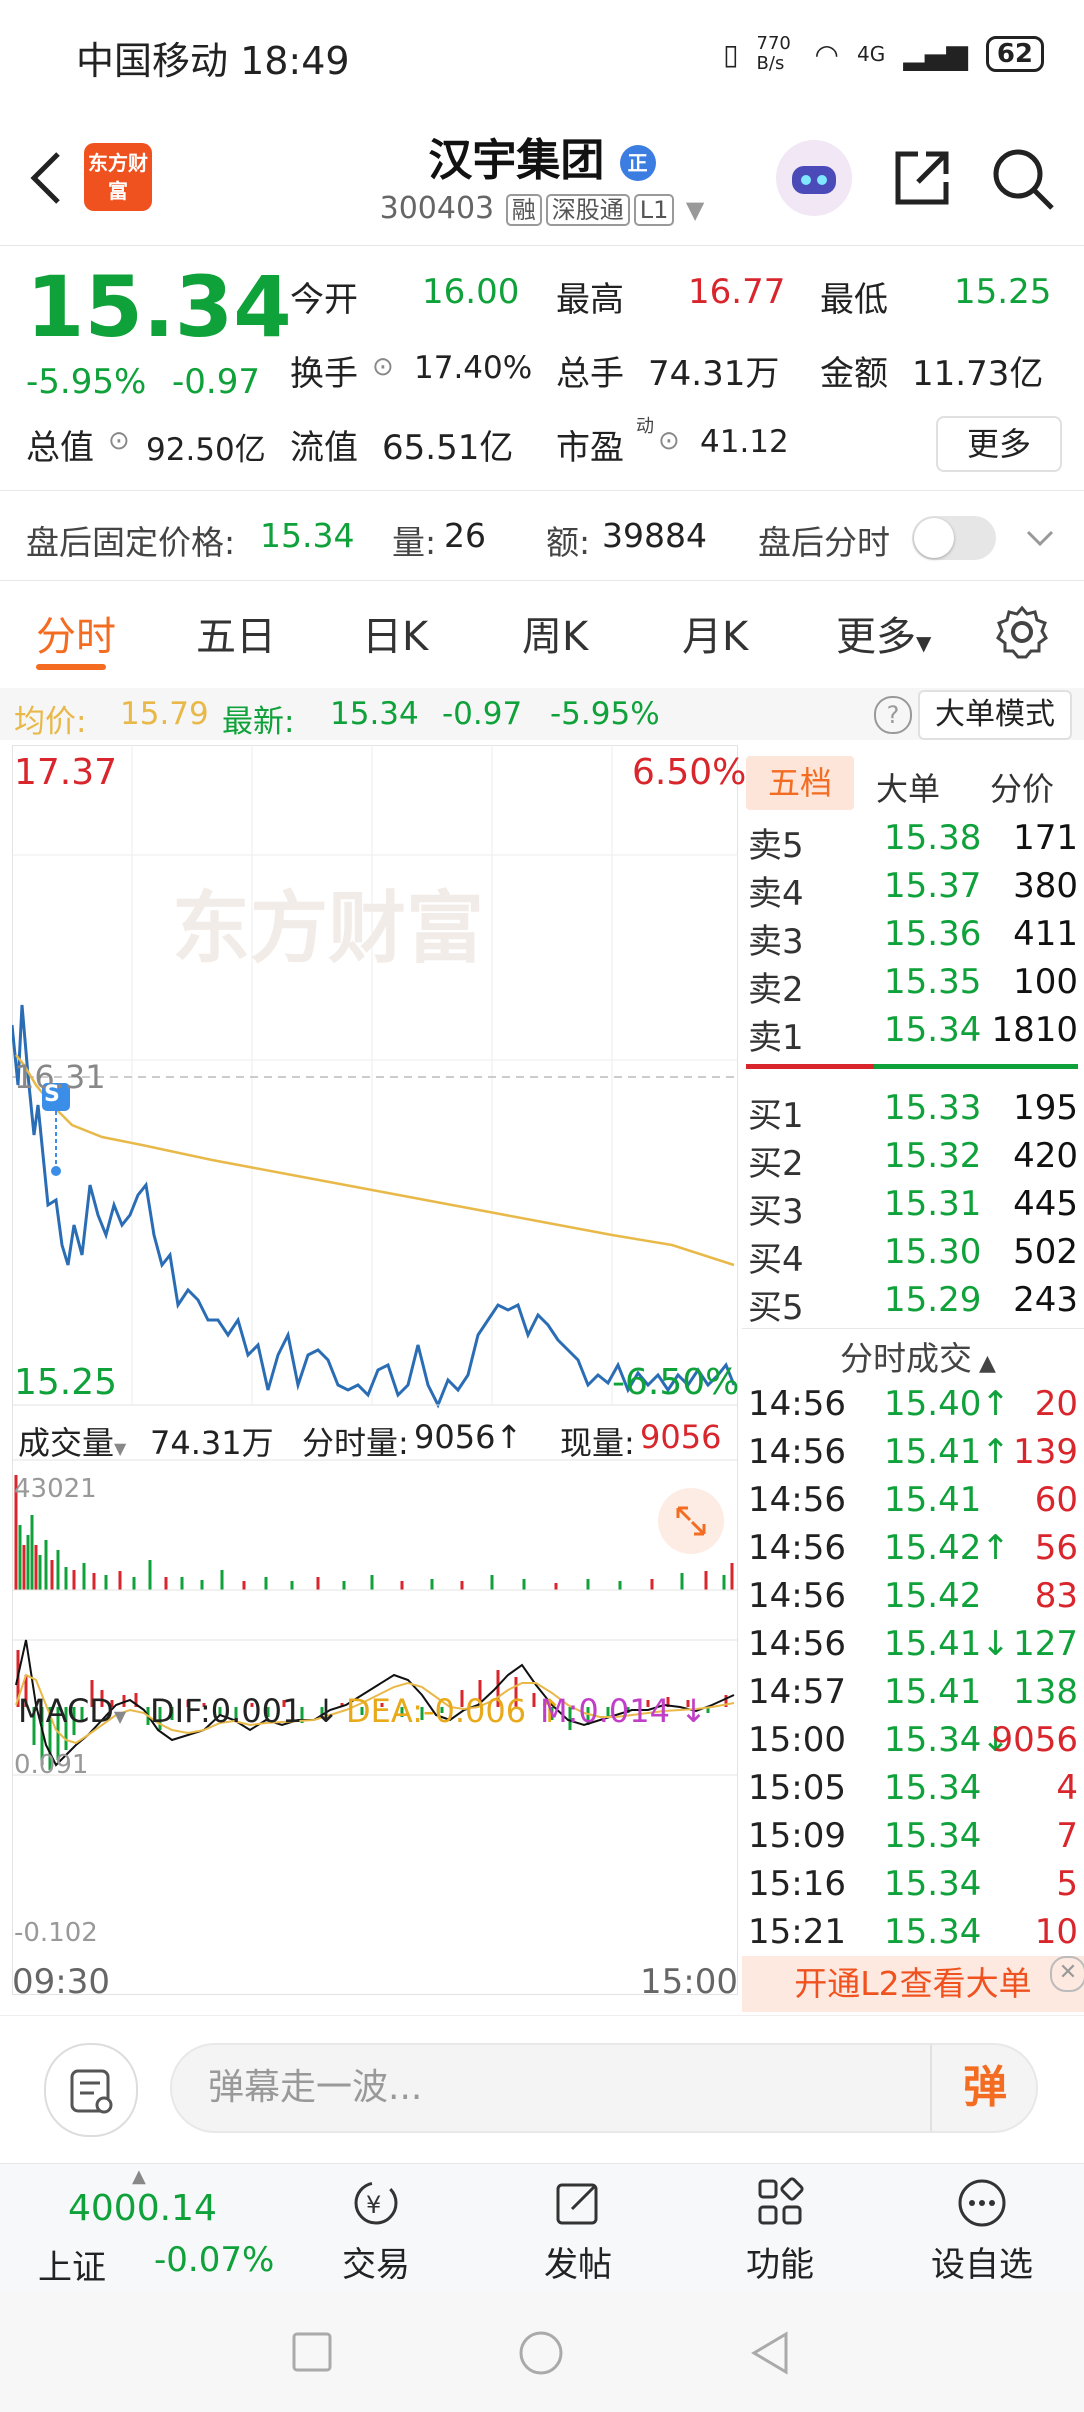  I want to click on pe-sup: 动, so click(645, 426).